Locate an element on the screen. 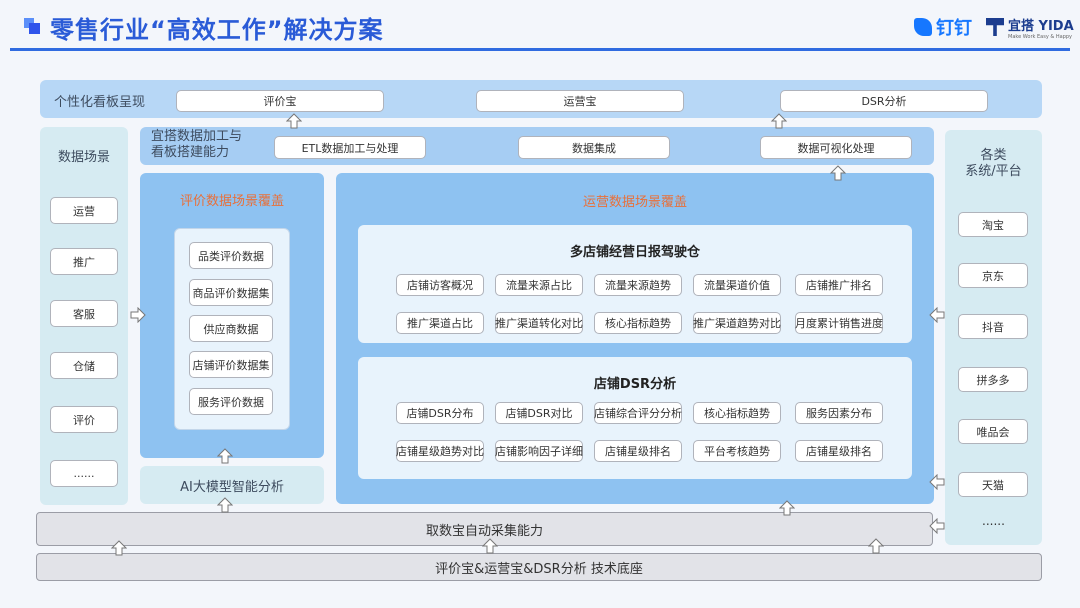 The image size is (1080, 608). processing-item-visualization: 数据可视化处理 is located at coordinates (836, 147).